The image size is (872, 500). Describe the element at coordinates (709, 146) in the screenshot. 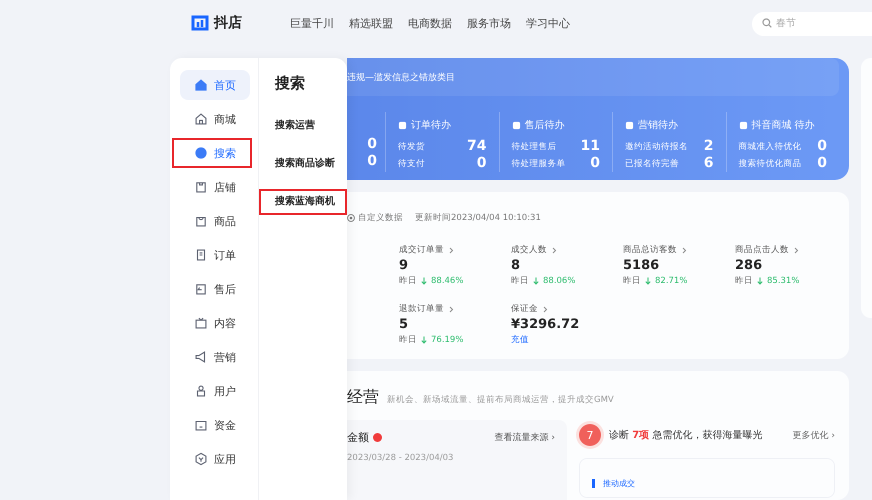

I see `todo-count: 2` at that location.